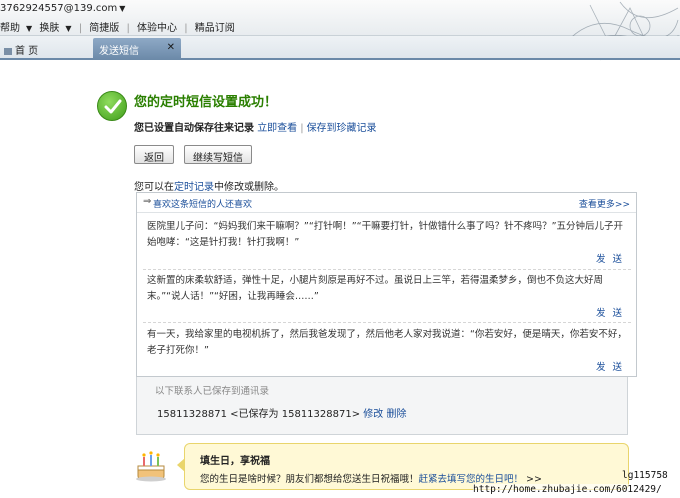 The image size is (680, 498). I want to click on birthday-question-text: 您的生日是啥时候？朋友们都想给您送生日祝福哦！, so click(309, 479).